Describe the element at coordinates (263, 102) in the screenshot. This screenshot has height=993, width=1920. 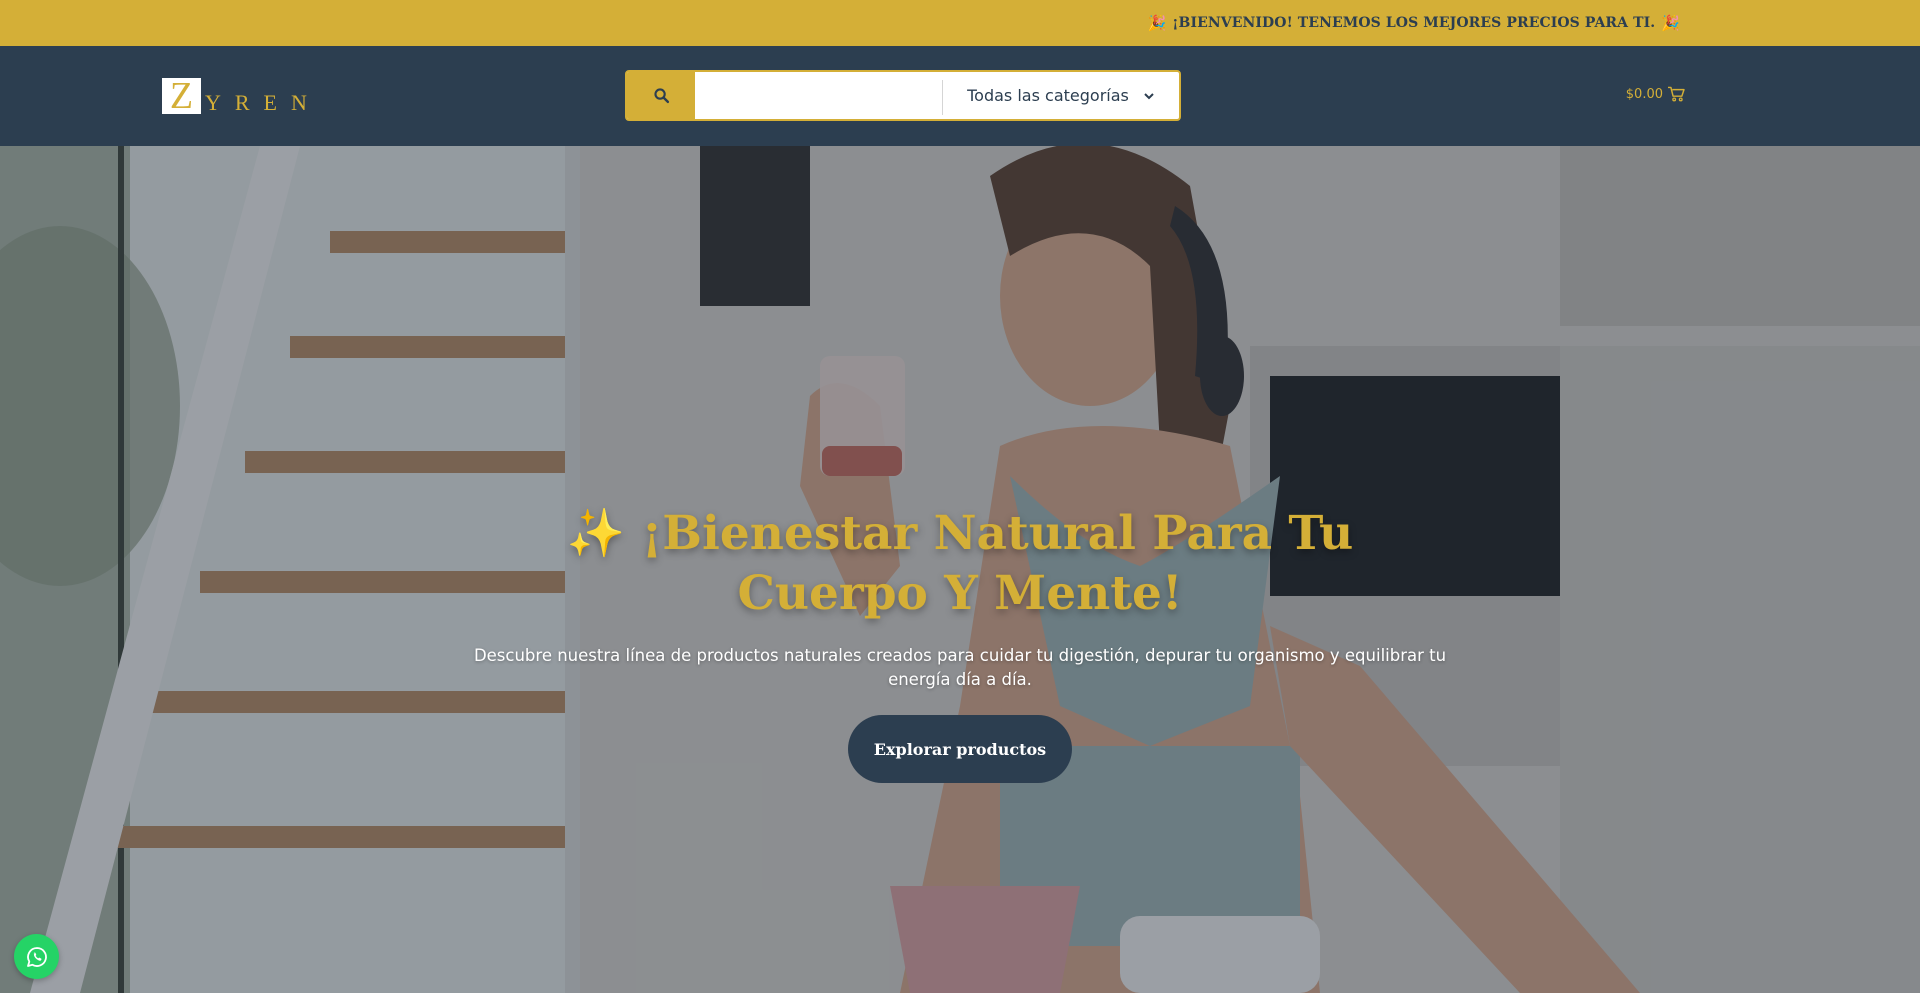
I see `logo-wordmark: YREN` at that location.